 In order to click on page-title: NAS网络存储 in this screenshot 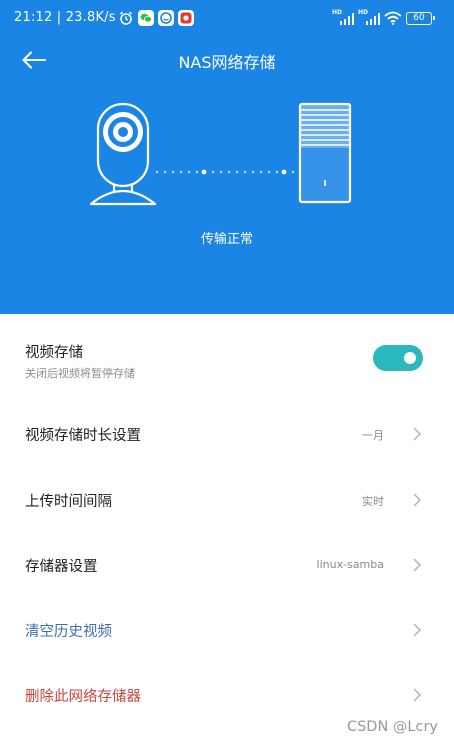, I will do `click(227, 62)`.